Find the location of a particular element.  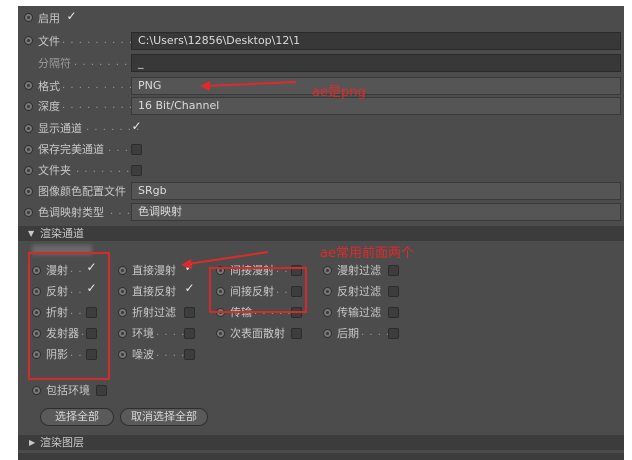

format-arrow-head is located at coordinates (205, 86).